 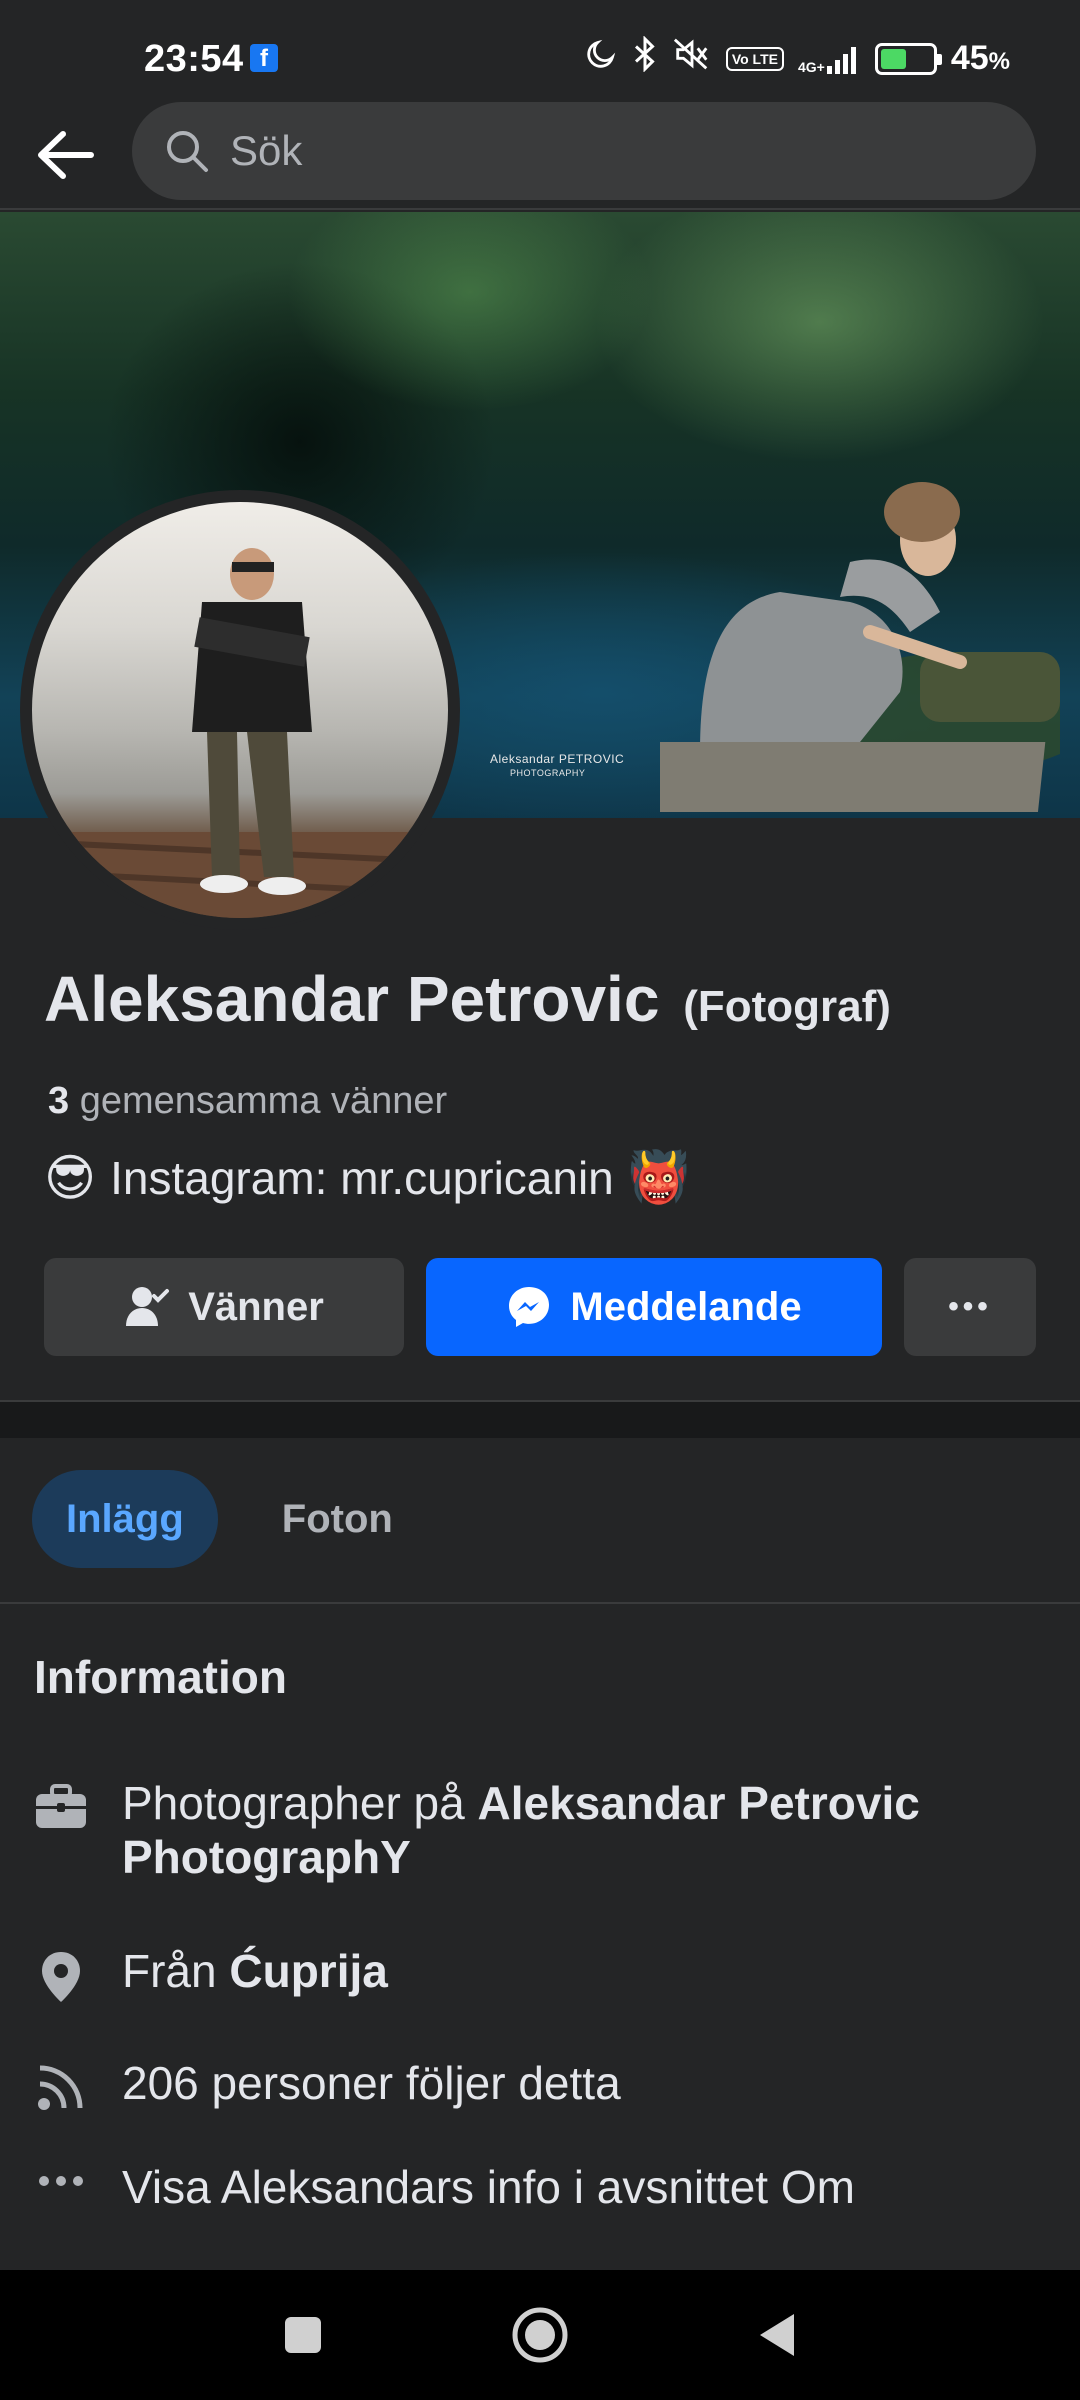 I want to click on signal-icon: 4G+, so click(x=829, y=59).